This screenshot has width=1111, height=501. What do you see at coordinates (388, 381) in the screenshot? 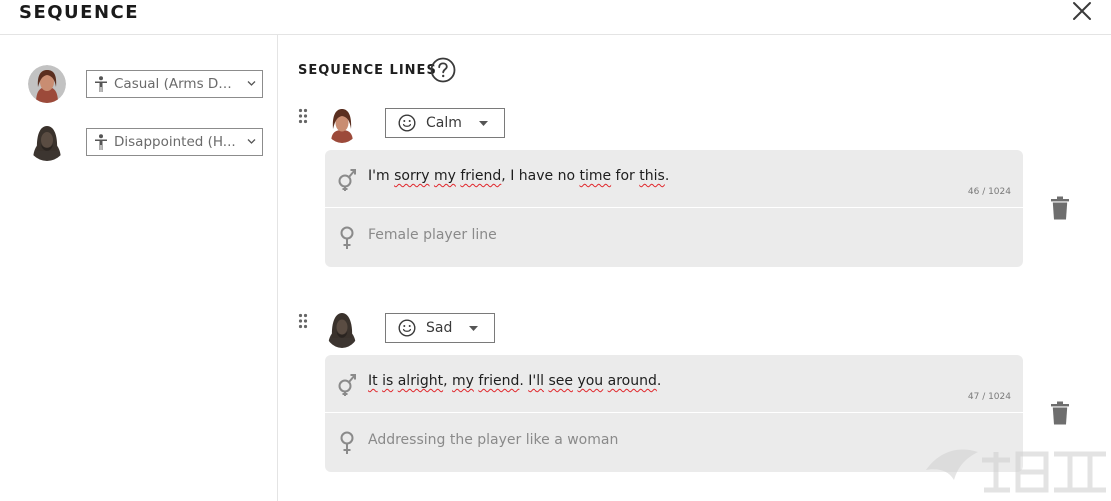
I see `spellcheck-word: is` at bounding box center [388, 381].